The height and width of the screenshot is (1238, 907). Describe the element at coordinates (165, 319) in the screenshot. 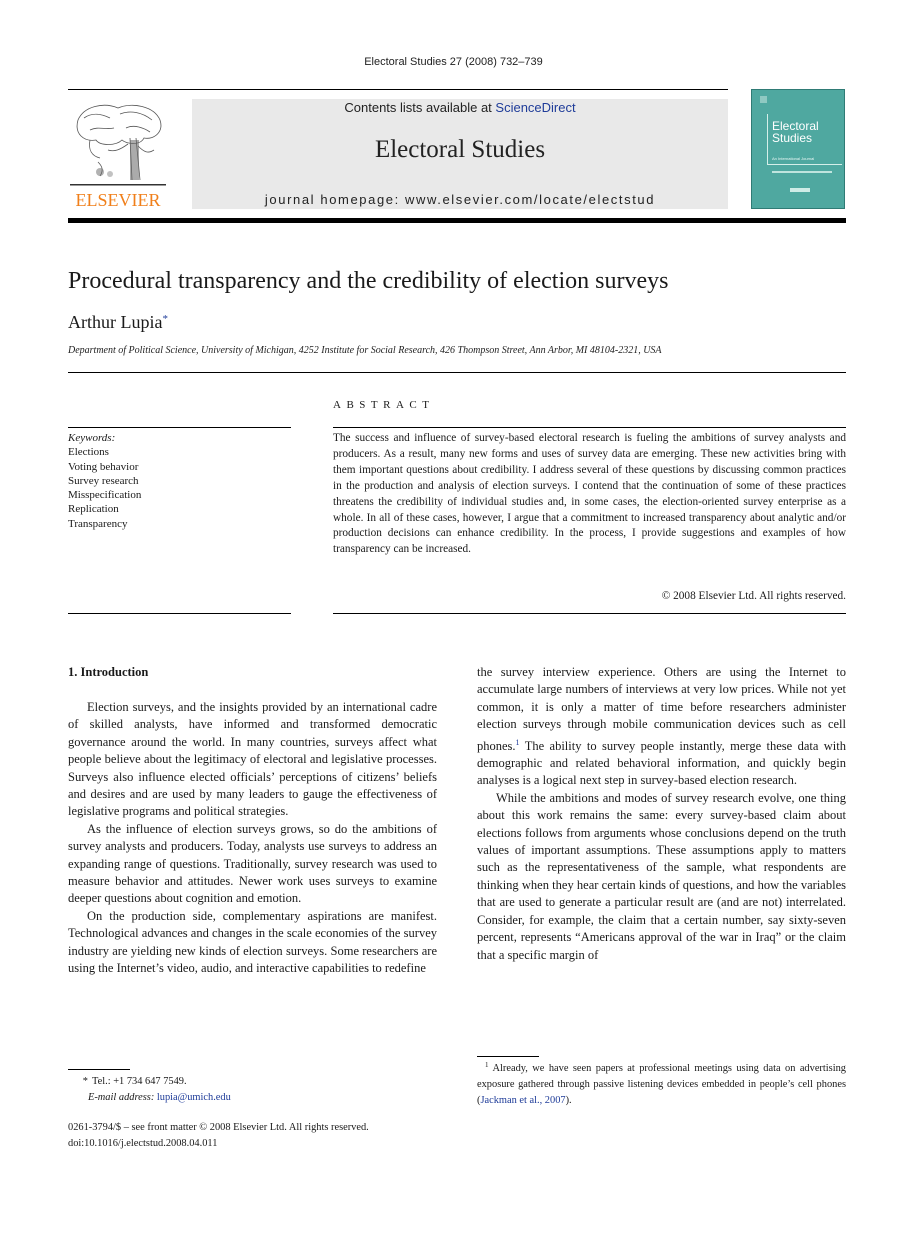

I see `author-footnote-mark: *` at that location.